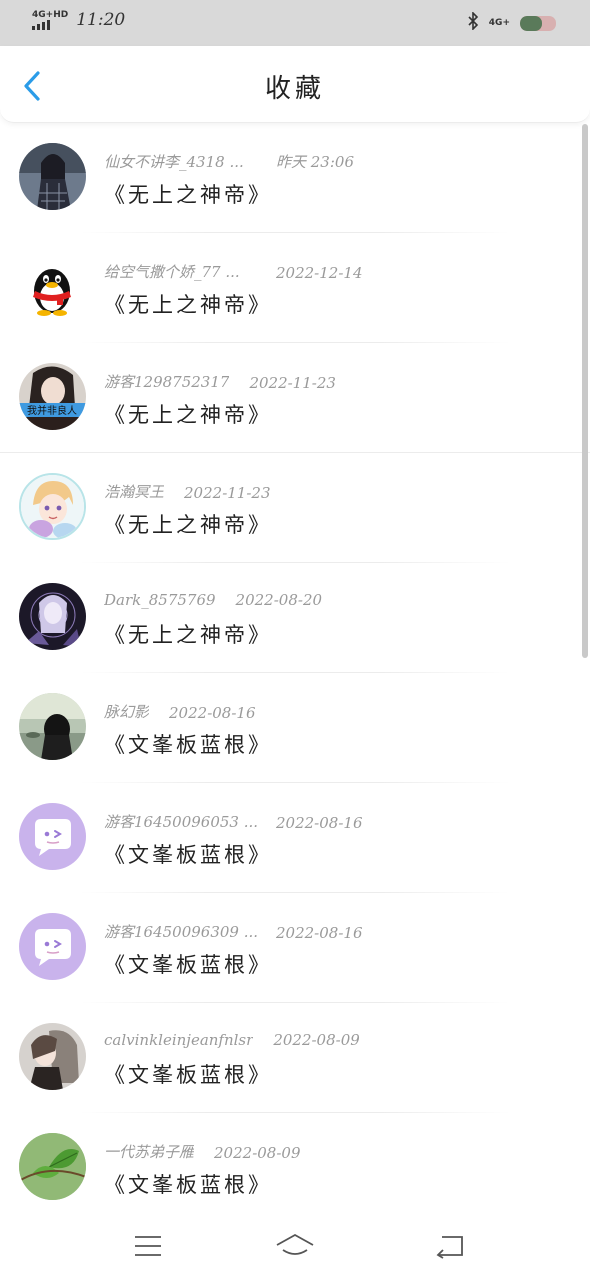 This screenshot has width=590, height=1280. Describe the element at coordinates (473, 22) in the screenshot. I see `bluetooth-icon` at that location.